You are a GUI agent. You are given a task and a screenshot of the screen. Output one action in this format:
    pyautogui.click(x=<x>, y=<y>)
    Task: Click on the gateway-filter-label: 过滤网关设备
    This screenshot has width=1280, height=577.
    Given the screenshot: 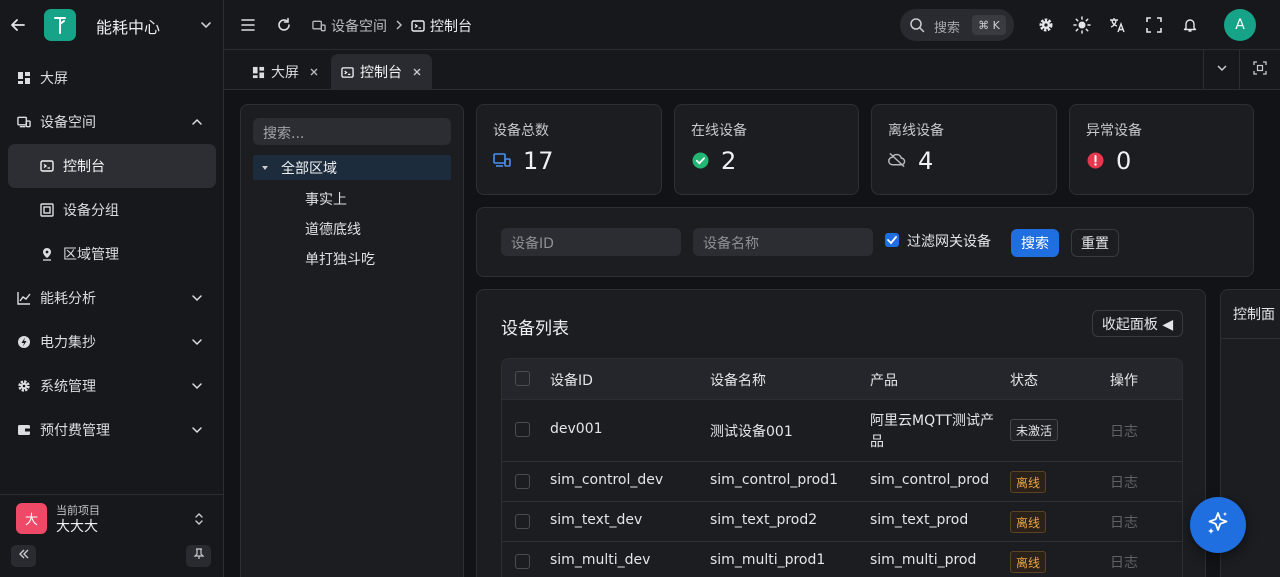 What is the action you would take?
    pyautogui.click(x=949, y=241)
    